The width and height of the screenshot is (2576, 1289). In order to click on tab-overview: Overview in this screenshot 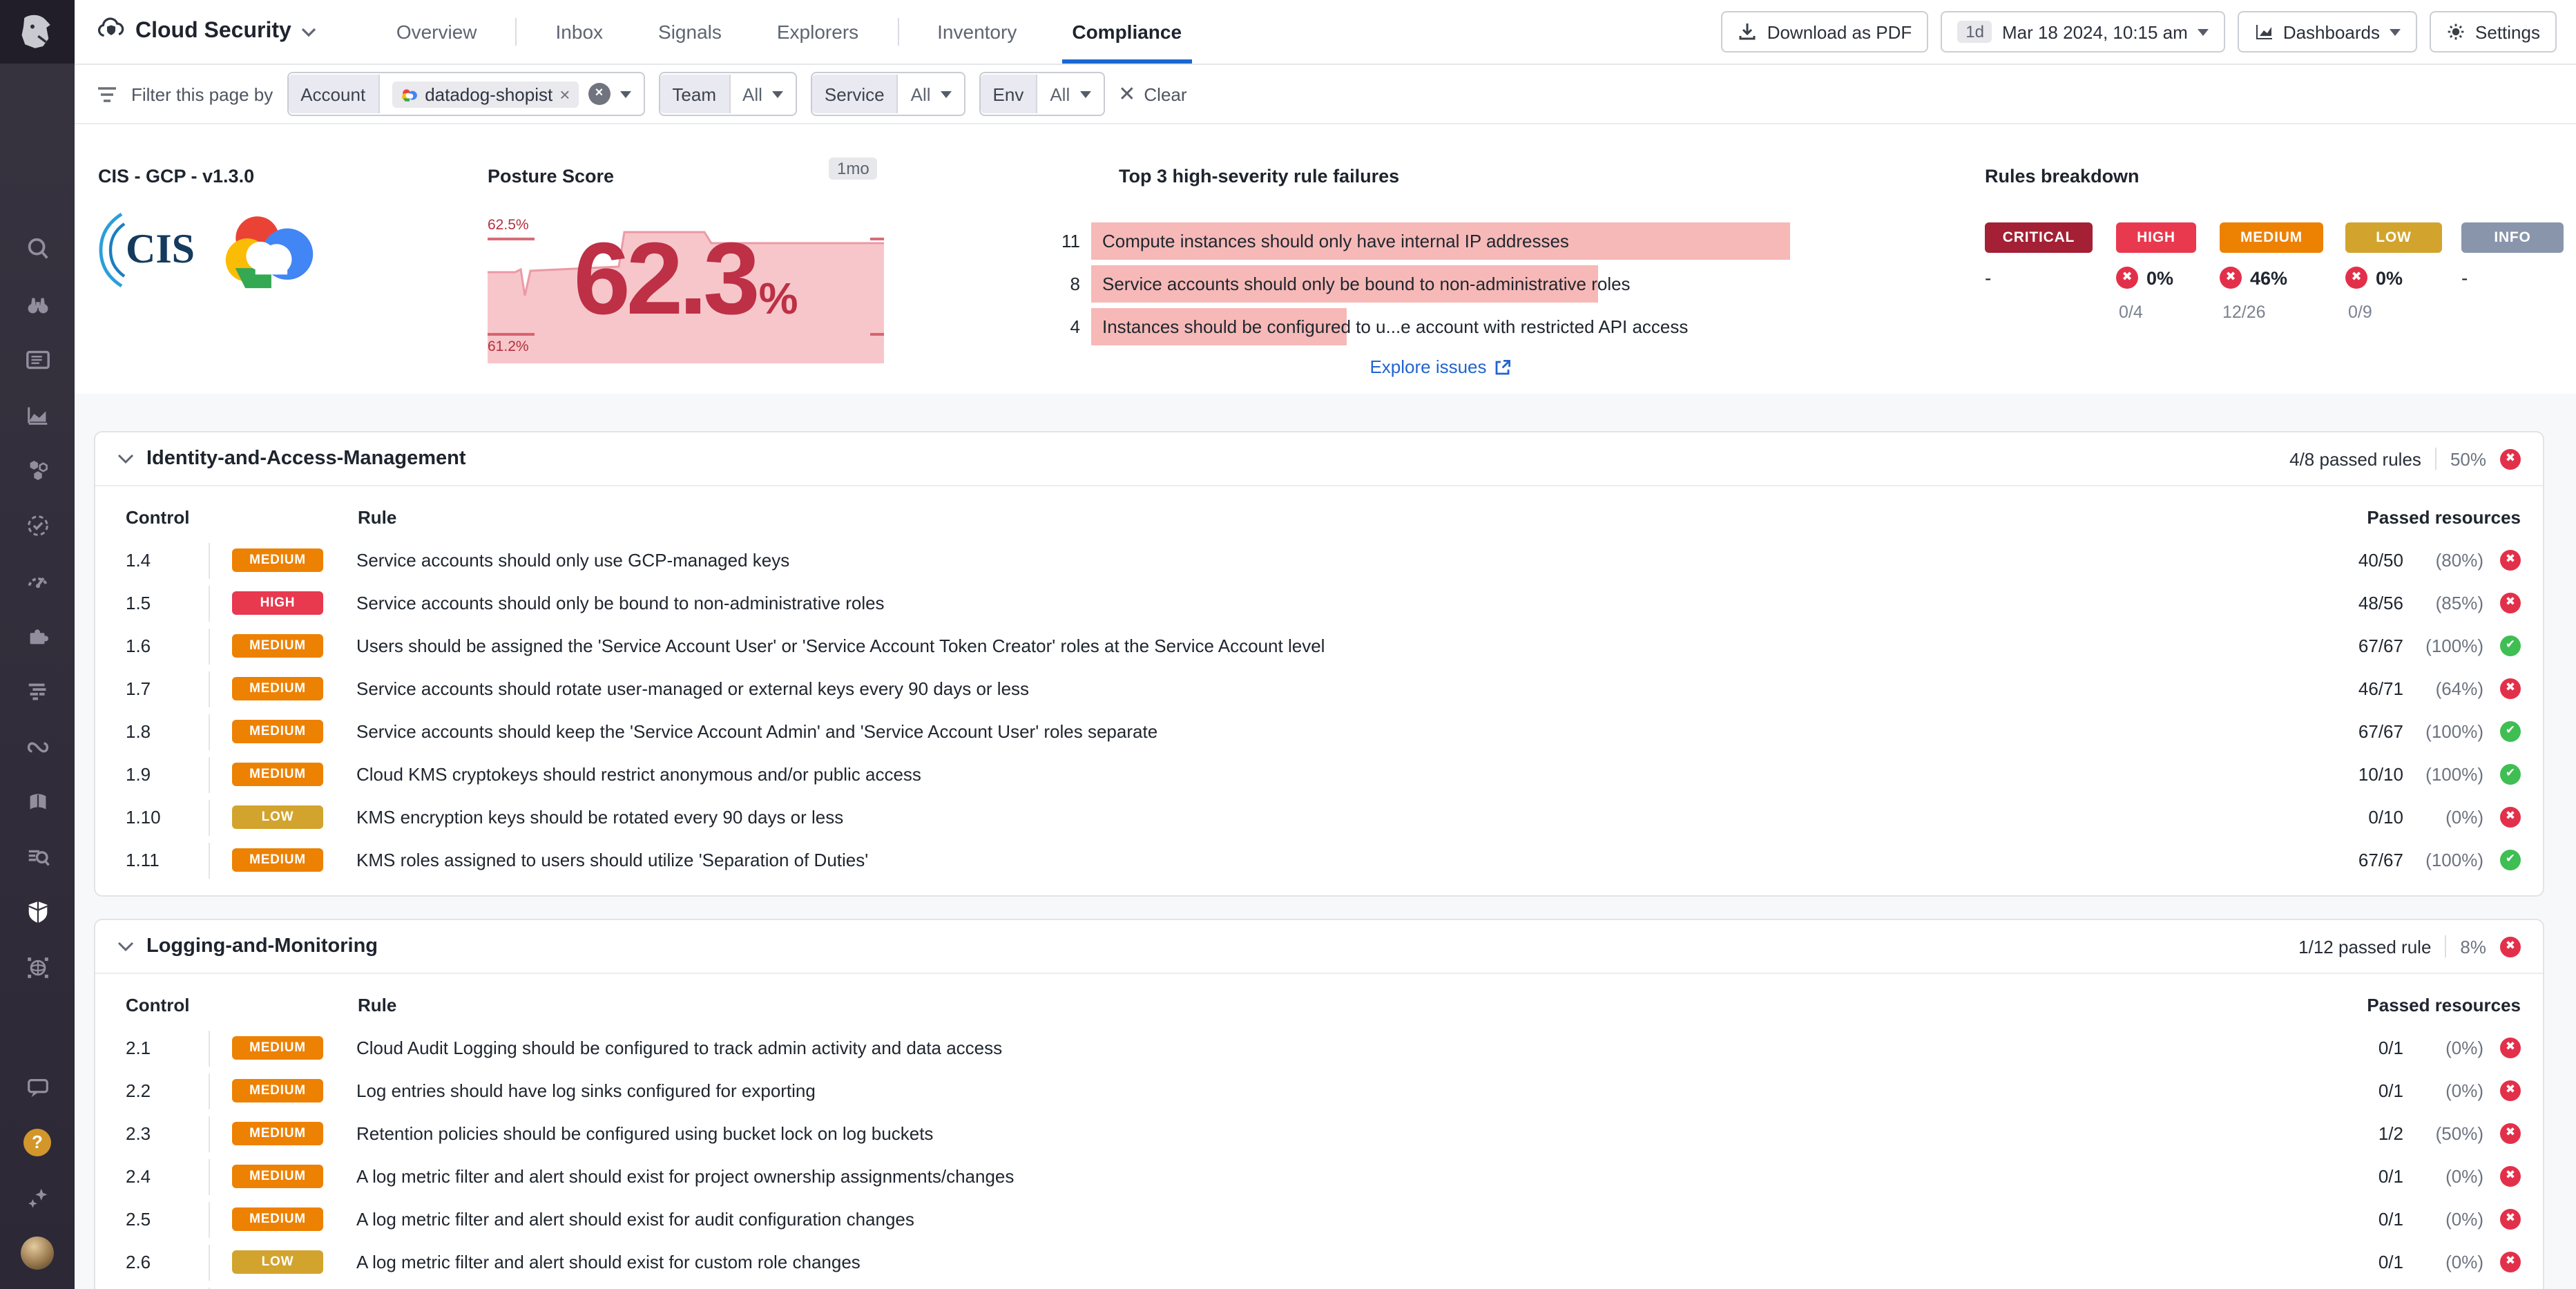, I will do `click(437, 32)`.